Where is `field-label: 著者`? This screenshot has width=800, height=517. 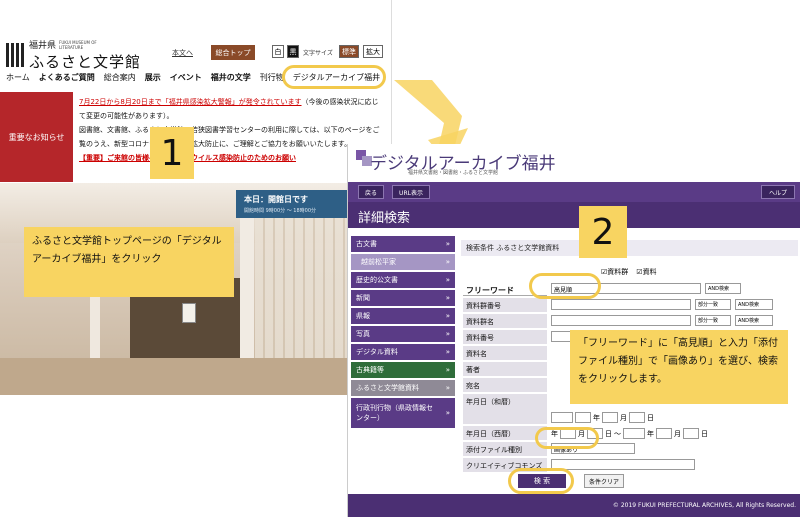
field-label: 著者 is located at coordinates (505, 369).